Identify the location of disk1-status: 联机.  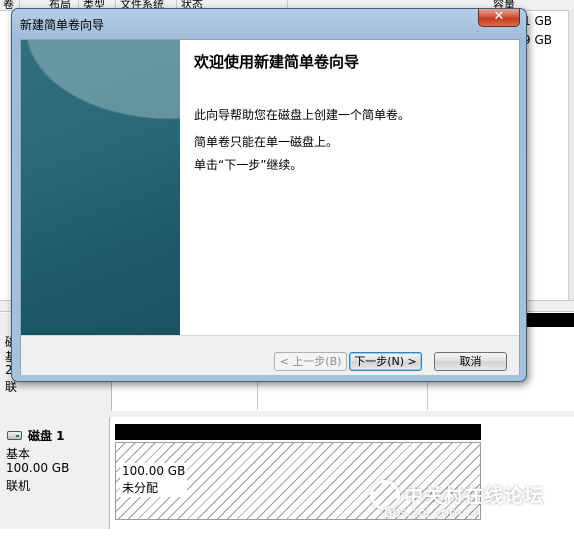
(18, 486).